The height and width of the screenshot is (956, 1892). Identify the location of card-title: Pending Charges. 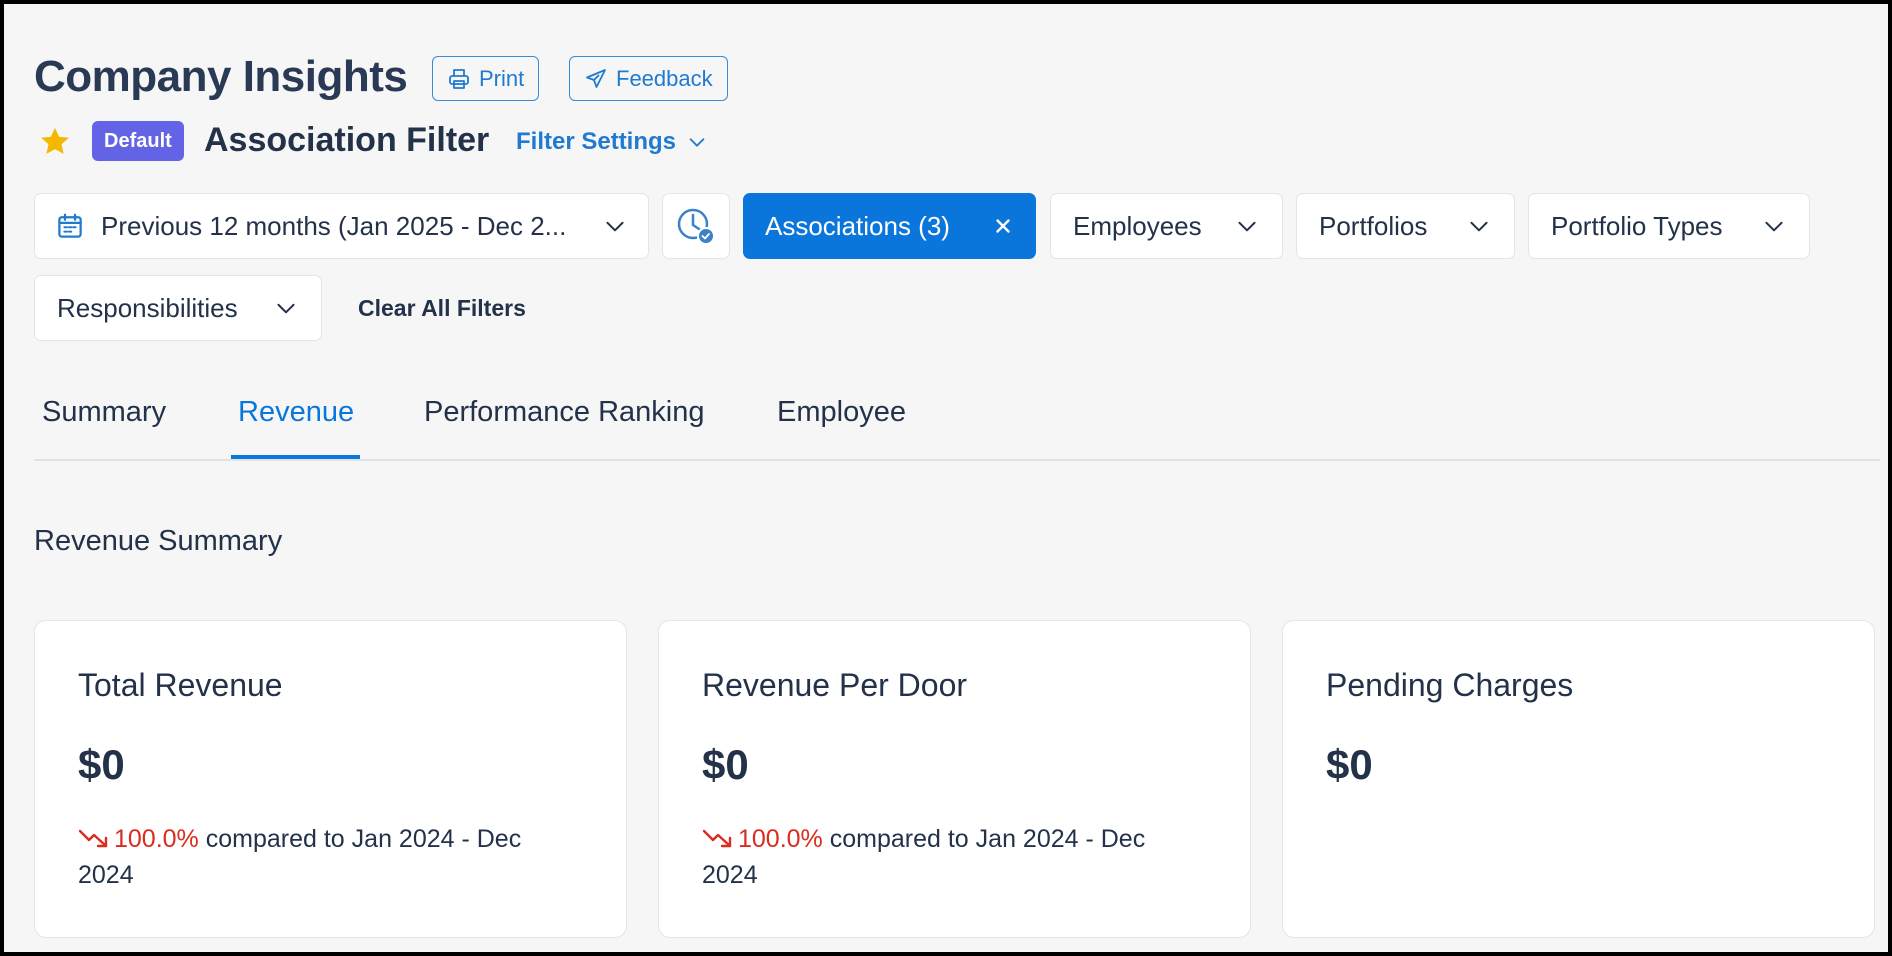
(1450, 685).